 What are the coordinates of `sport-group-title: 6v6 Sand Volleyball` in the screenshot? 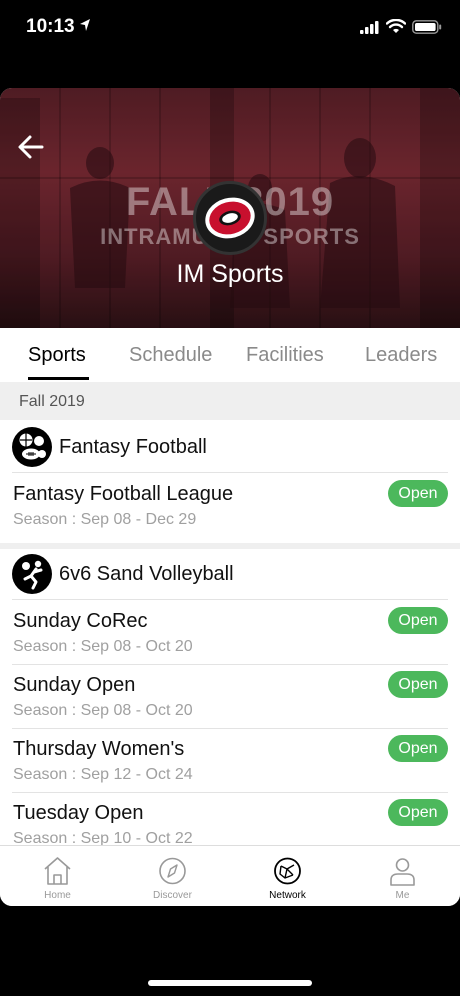 It's located at (146, 574).